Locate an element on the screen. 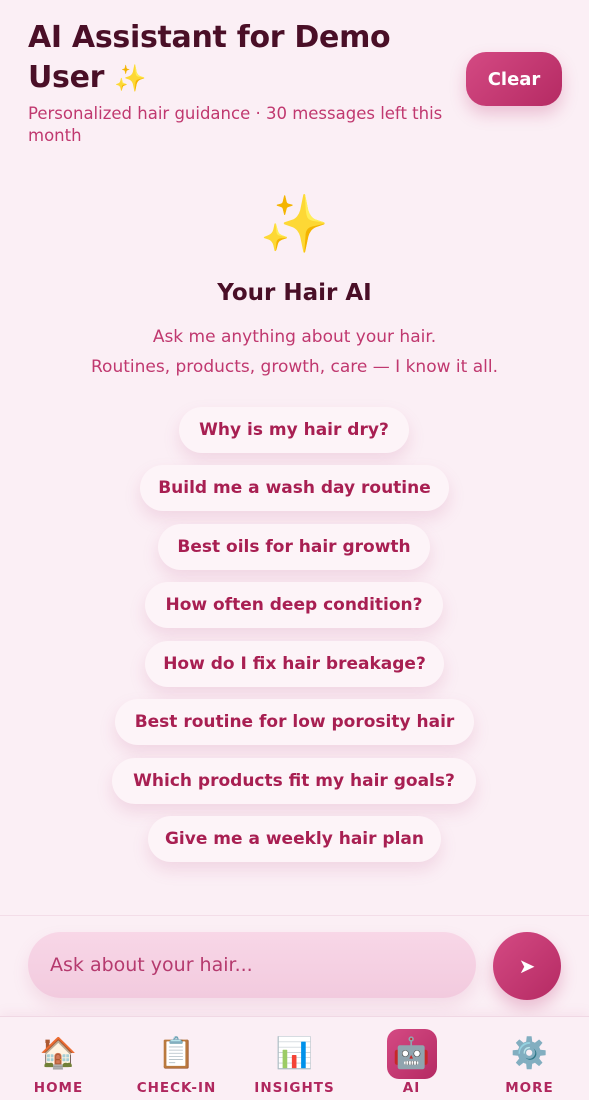 The image size is (589, 1100). clear-button: Clear is located at coordinates (514, 79).